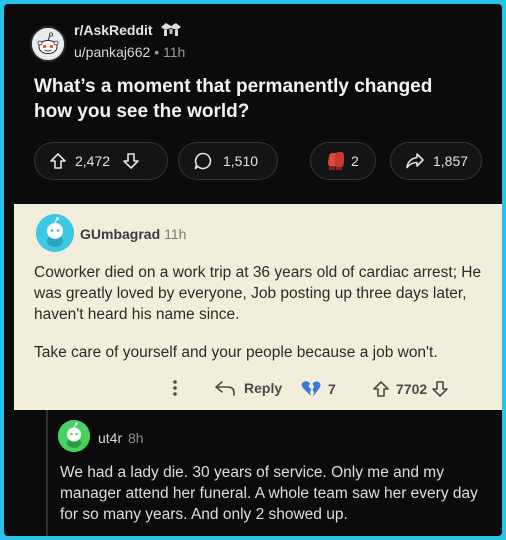  I want to click on boxing-glove-award-icon, so click(336, 161).